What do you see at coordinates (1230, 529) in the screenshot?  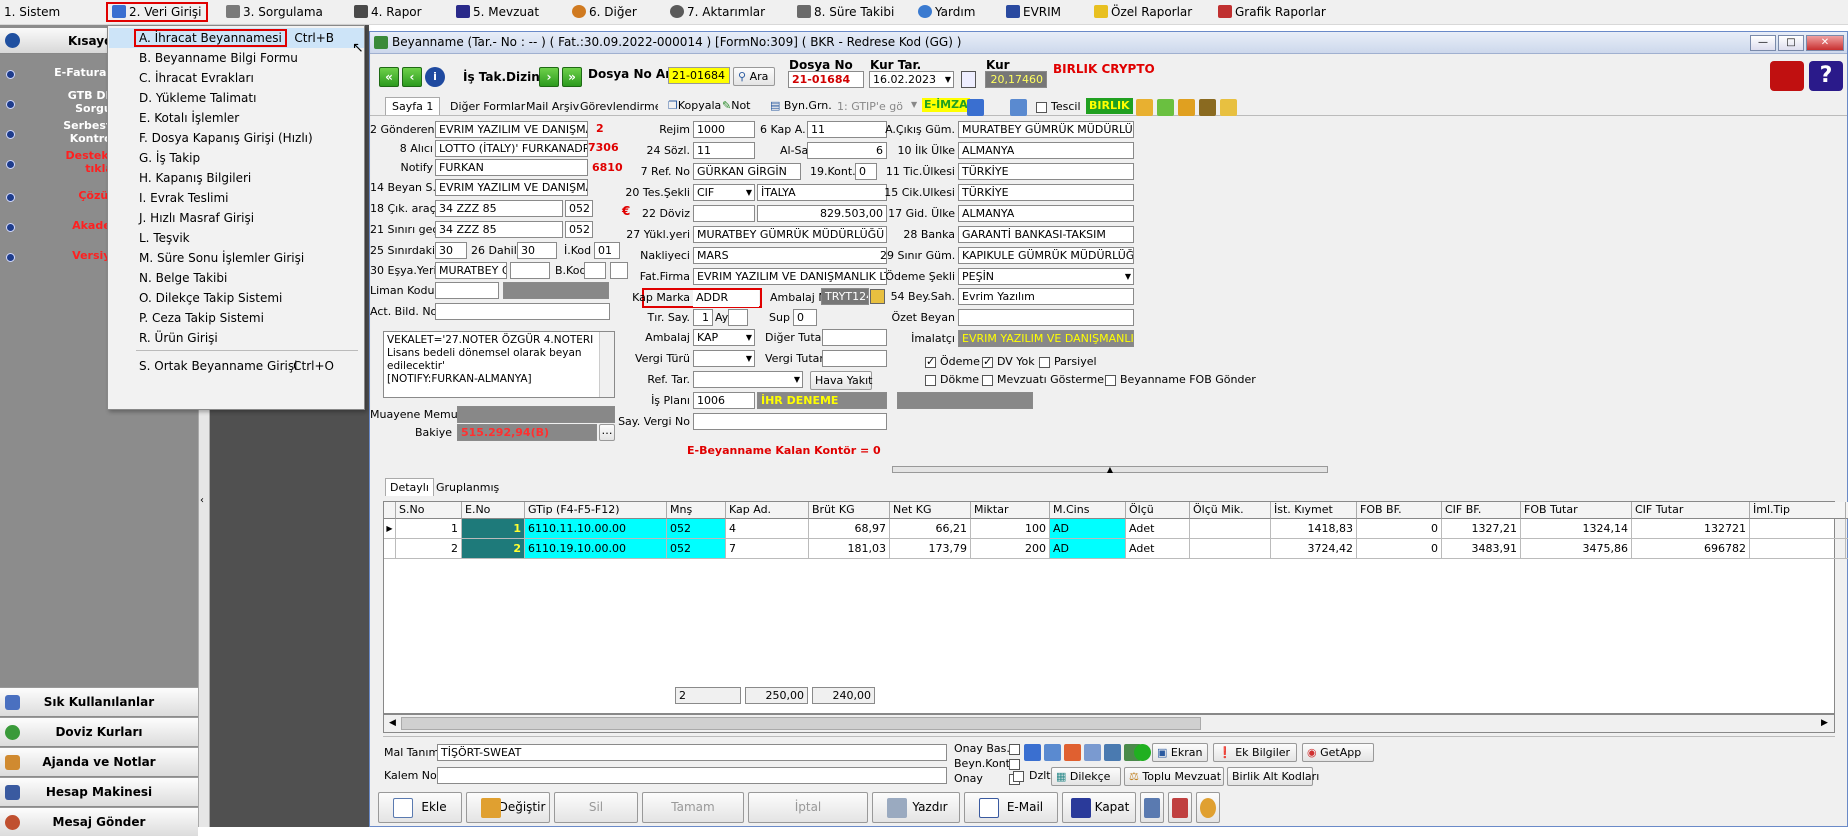 I see `grid-cell` at bounding box center [1230, 529].